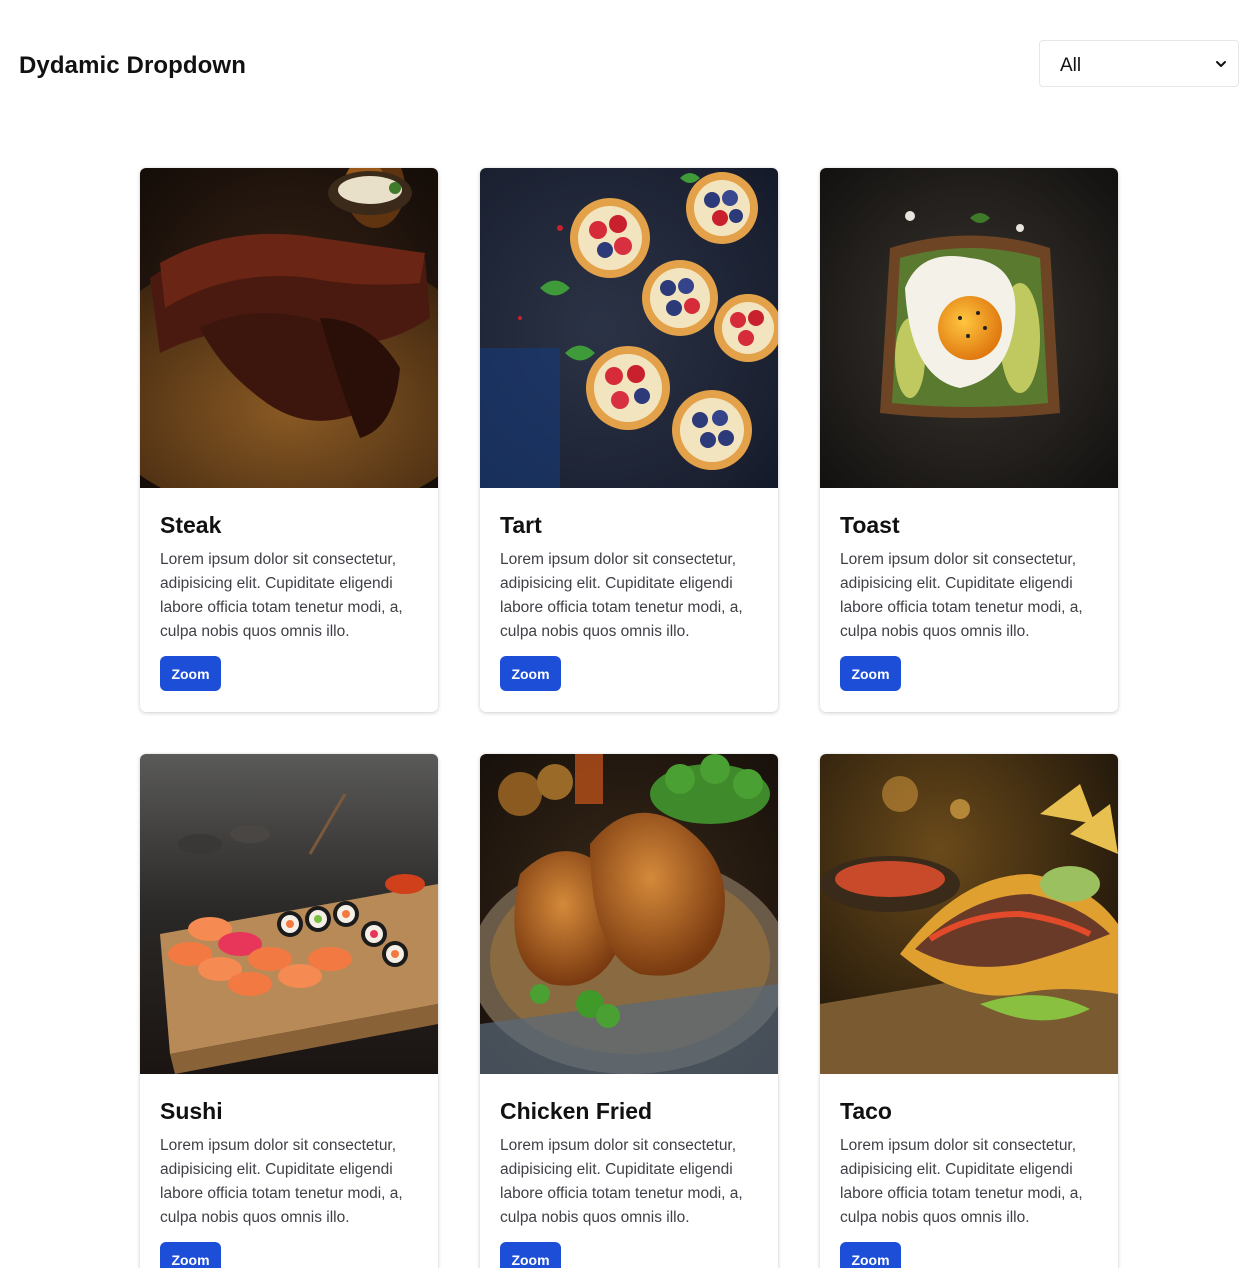  Describe the element at coordinates (629, 65) in the screenshot. I see `page-header: Dydamic Dropdown All` at that location.